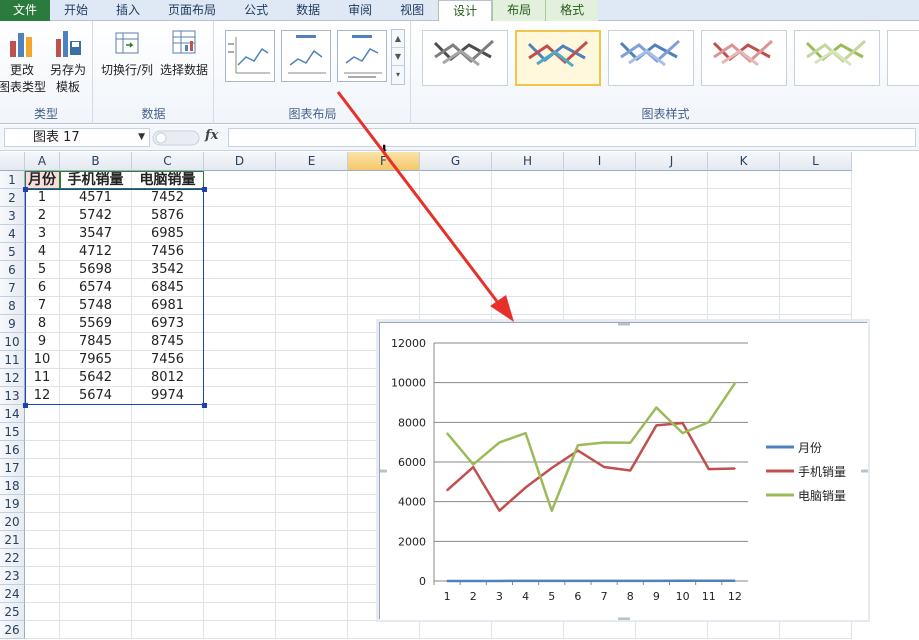 The height and width of the screenshot is (640, 919). I want to click on tab-1: 开始, so click(76, 10).